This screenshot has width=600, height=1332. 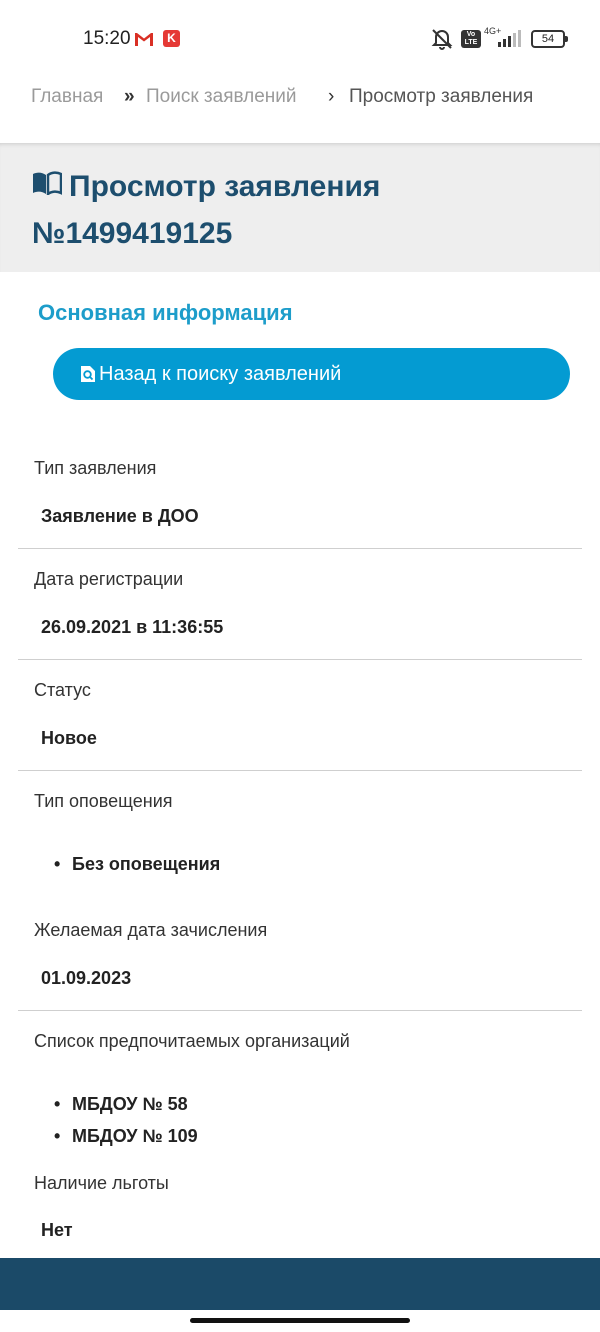 I want to click on footer-bar, so click(x=300, y=1284).